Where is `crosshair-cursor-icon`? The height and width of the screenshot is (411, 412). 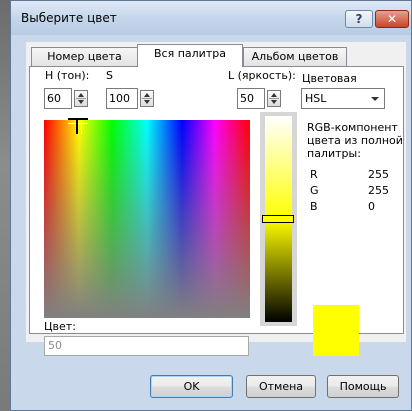 crosshair-cursor-icon is located at coordinates (78, 125).